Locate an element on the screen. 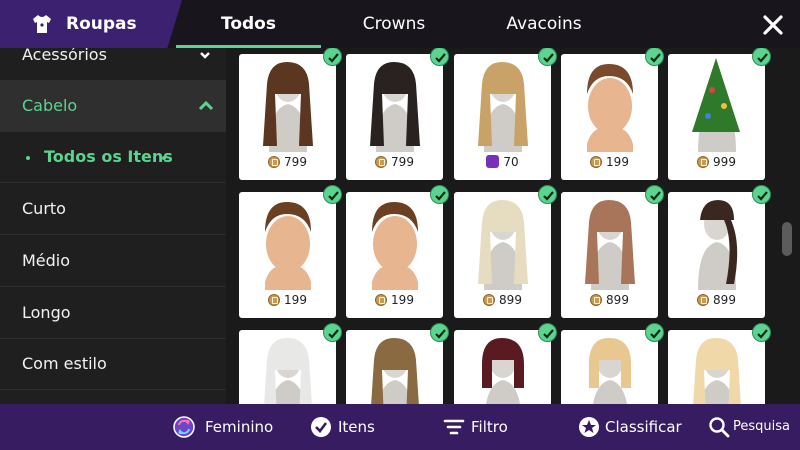 Image resolution: width=800 pixels, height=450 pixels. sidebar-item-label: Longo is located at coordinates (46, 312).